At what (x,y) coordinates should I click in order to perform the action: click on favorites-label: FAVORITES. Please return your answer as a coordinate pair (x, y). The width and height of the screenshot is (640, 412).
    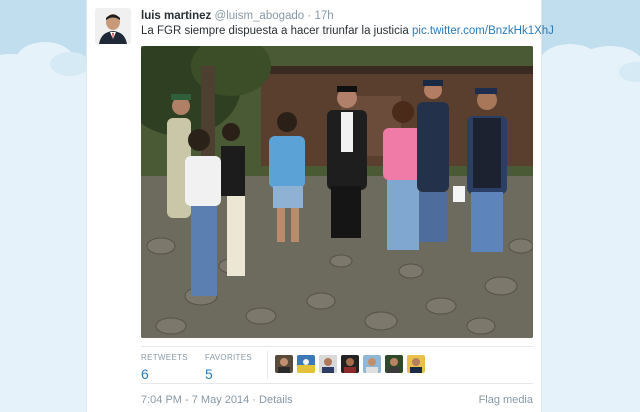
    Looking at the image, I should click on (229, 357).